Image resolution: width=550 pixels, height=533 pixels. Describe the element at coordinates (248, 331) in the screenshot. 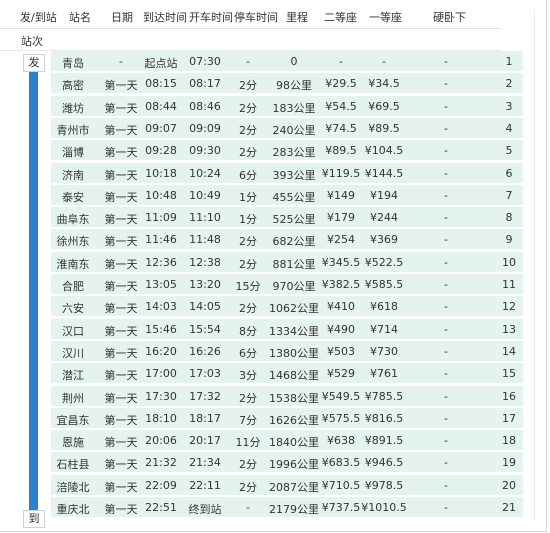

I see `cell-stop-time: 8分` at that location.